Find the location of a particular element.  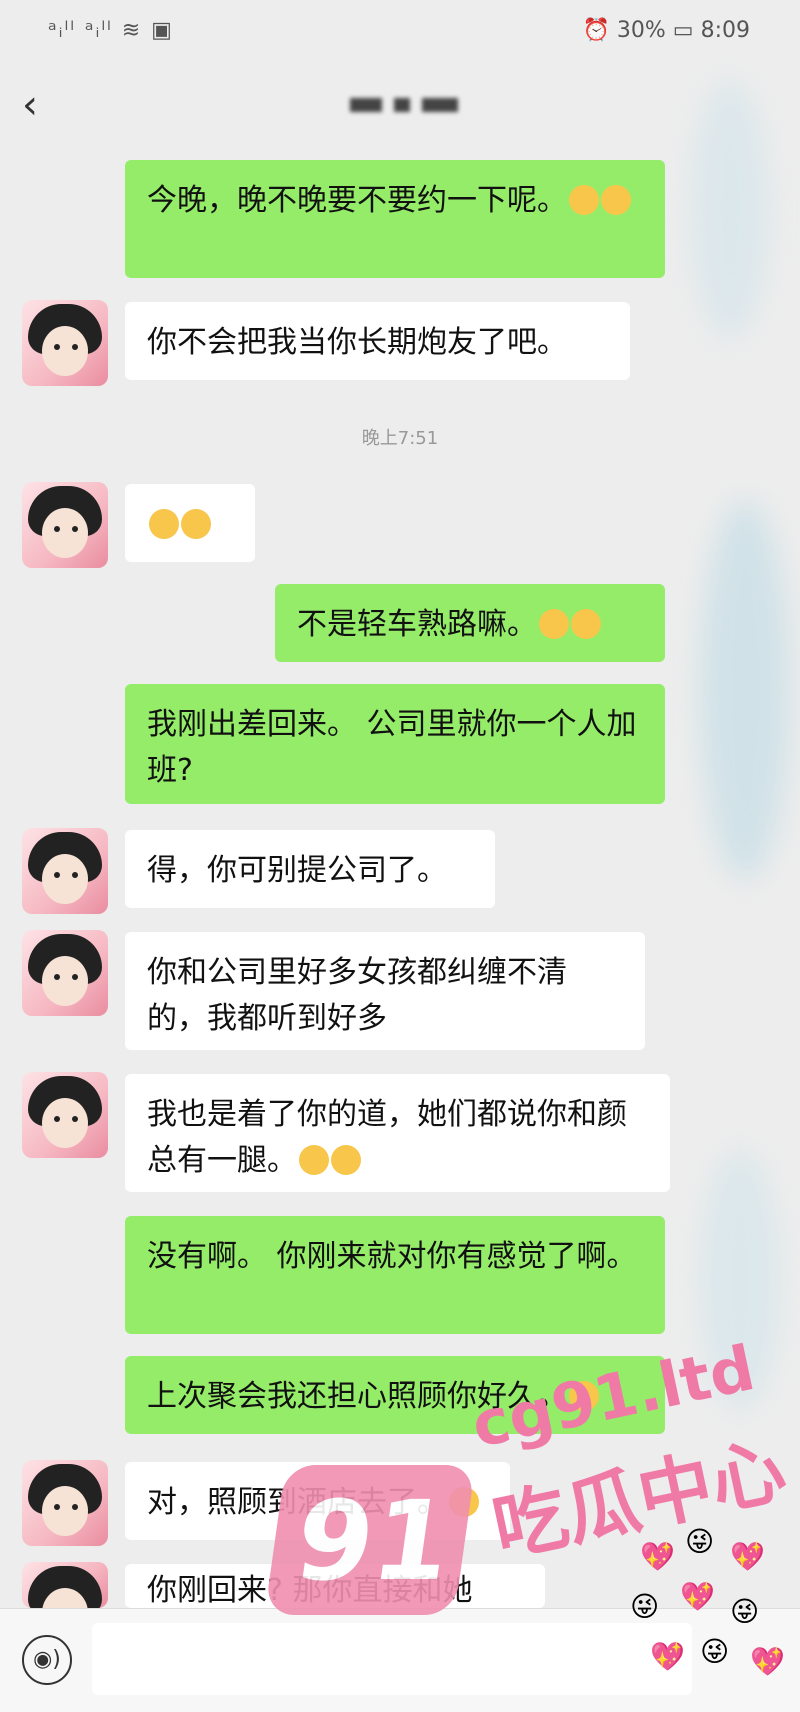

message-input is located at coordinates (392, 1659).